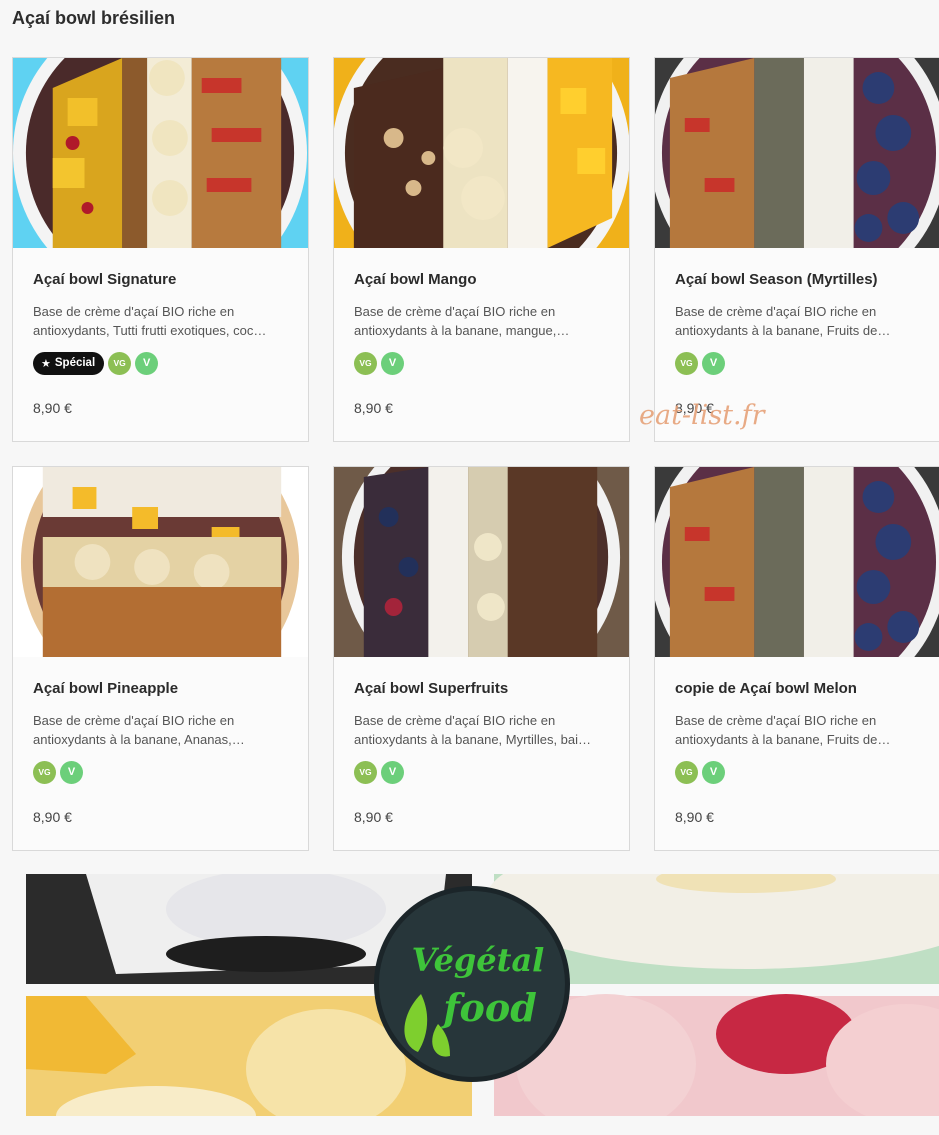 This screenshot has height=1135, width=939. Describe the element at coordinates (415, 279) in the screenshot. I see `product-name: Açaí bowl Mango` at that location.